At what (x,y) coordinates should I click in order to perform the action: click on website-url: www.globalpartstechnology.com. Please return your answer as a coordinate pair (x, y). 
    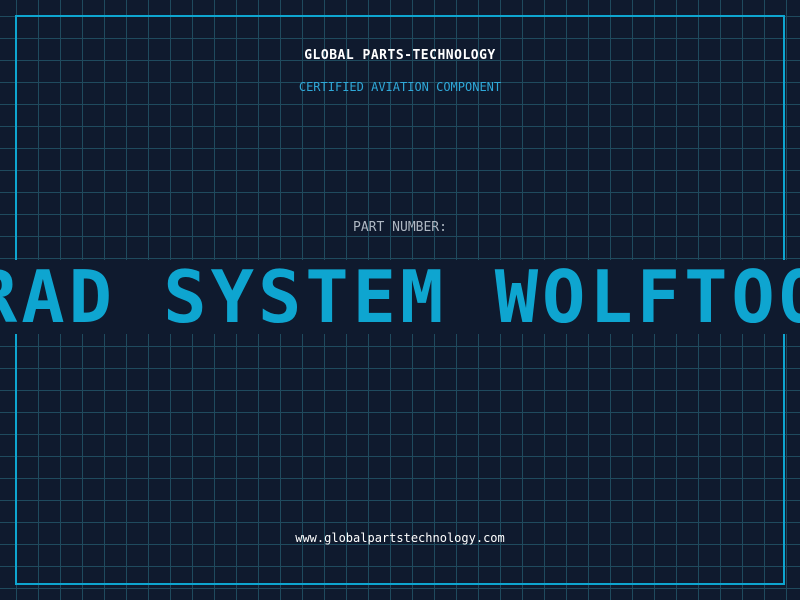
    Looking at the image, I should click on (400, 538).